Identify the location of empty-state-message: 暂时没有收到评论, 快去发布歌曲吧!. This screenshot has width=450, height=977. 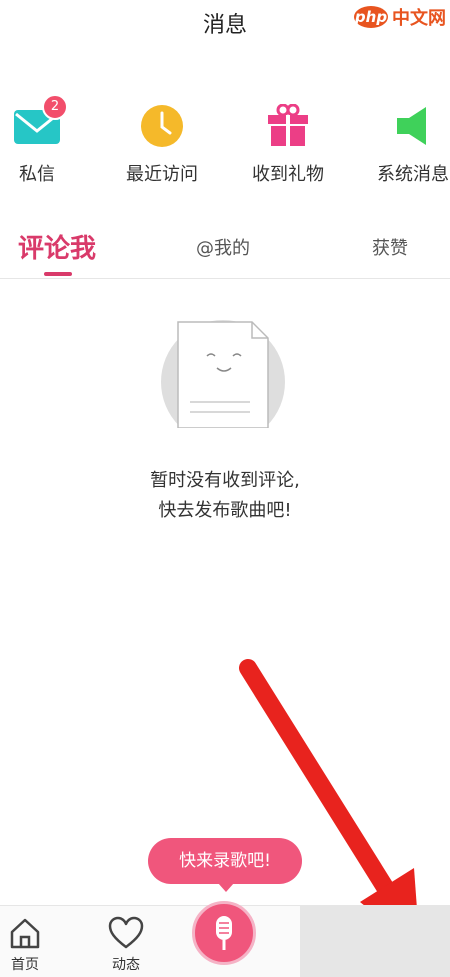
(225, 496).